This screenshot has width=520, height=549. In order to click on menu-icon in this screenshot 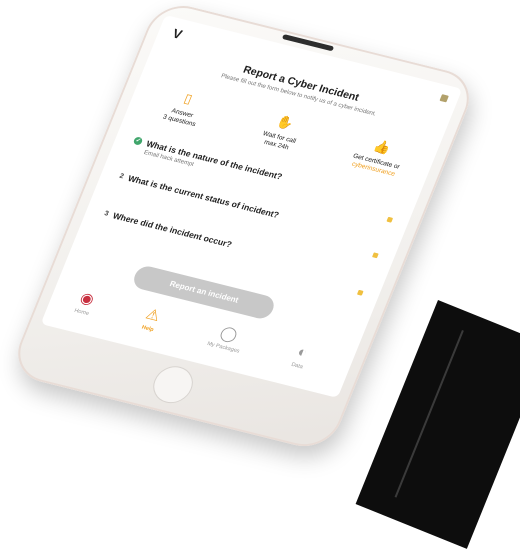, I will do `click(444, 98)`.